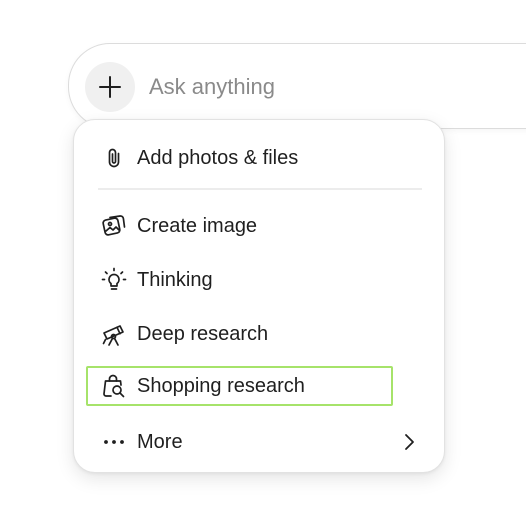 The width and height of the screenshot is (526, 526). What do you see at coordinates (175, 279) in the screenshot?
I see `menu-item-label: Thinking` at bounding box center [175, 279].